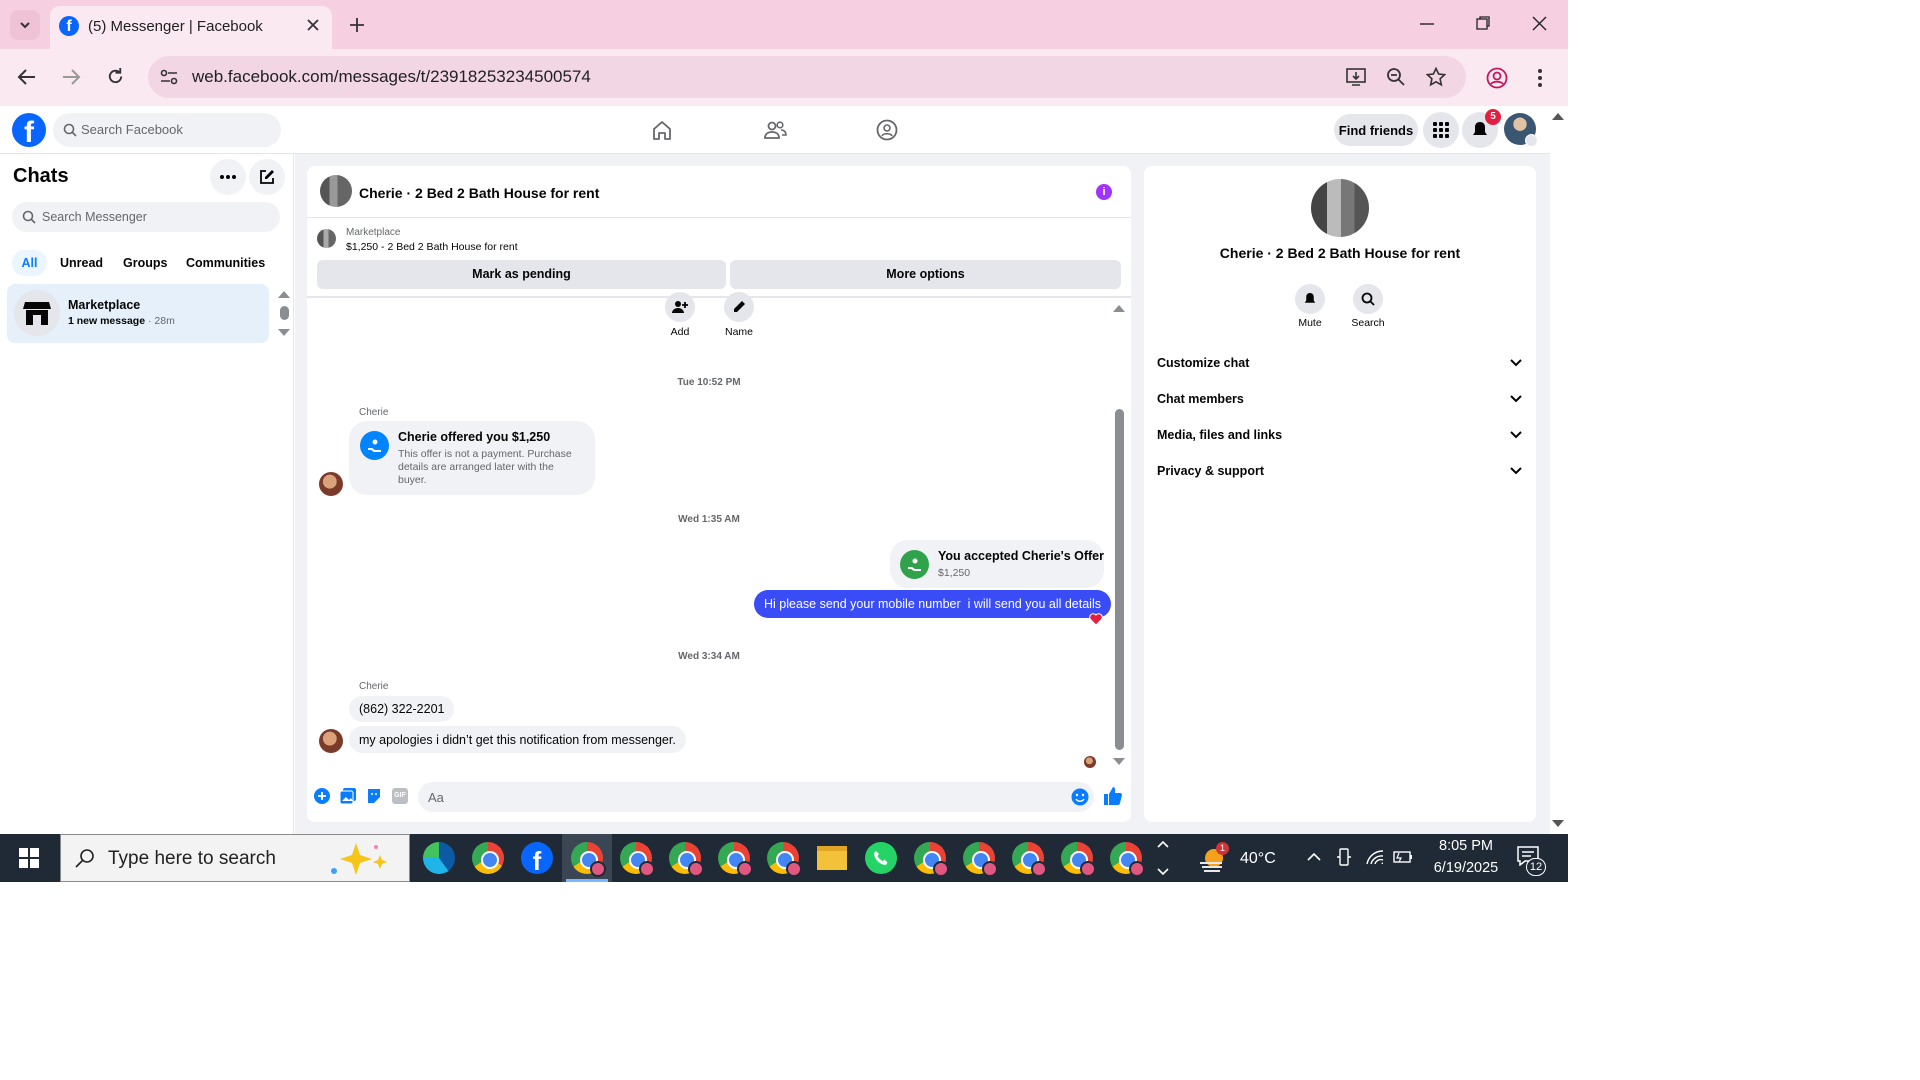  Describe the element at coordinates (71, 77) in the screenshot. I see `forward-icon` at that location.